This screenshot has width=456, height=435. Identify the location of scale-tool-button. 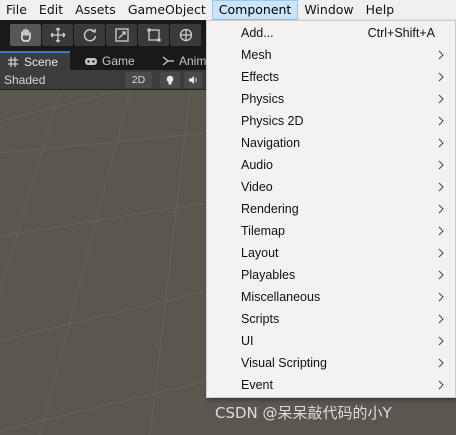
(121, 35).